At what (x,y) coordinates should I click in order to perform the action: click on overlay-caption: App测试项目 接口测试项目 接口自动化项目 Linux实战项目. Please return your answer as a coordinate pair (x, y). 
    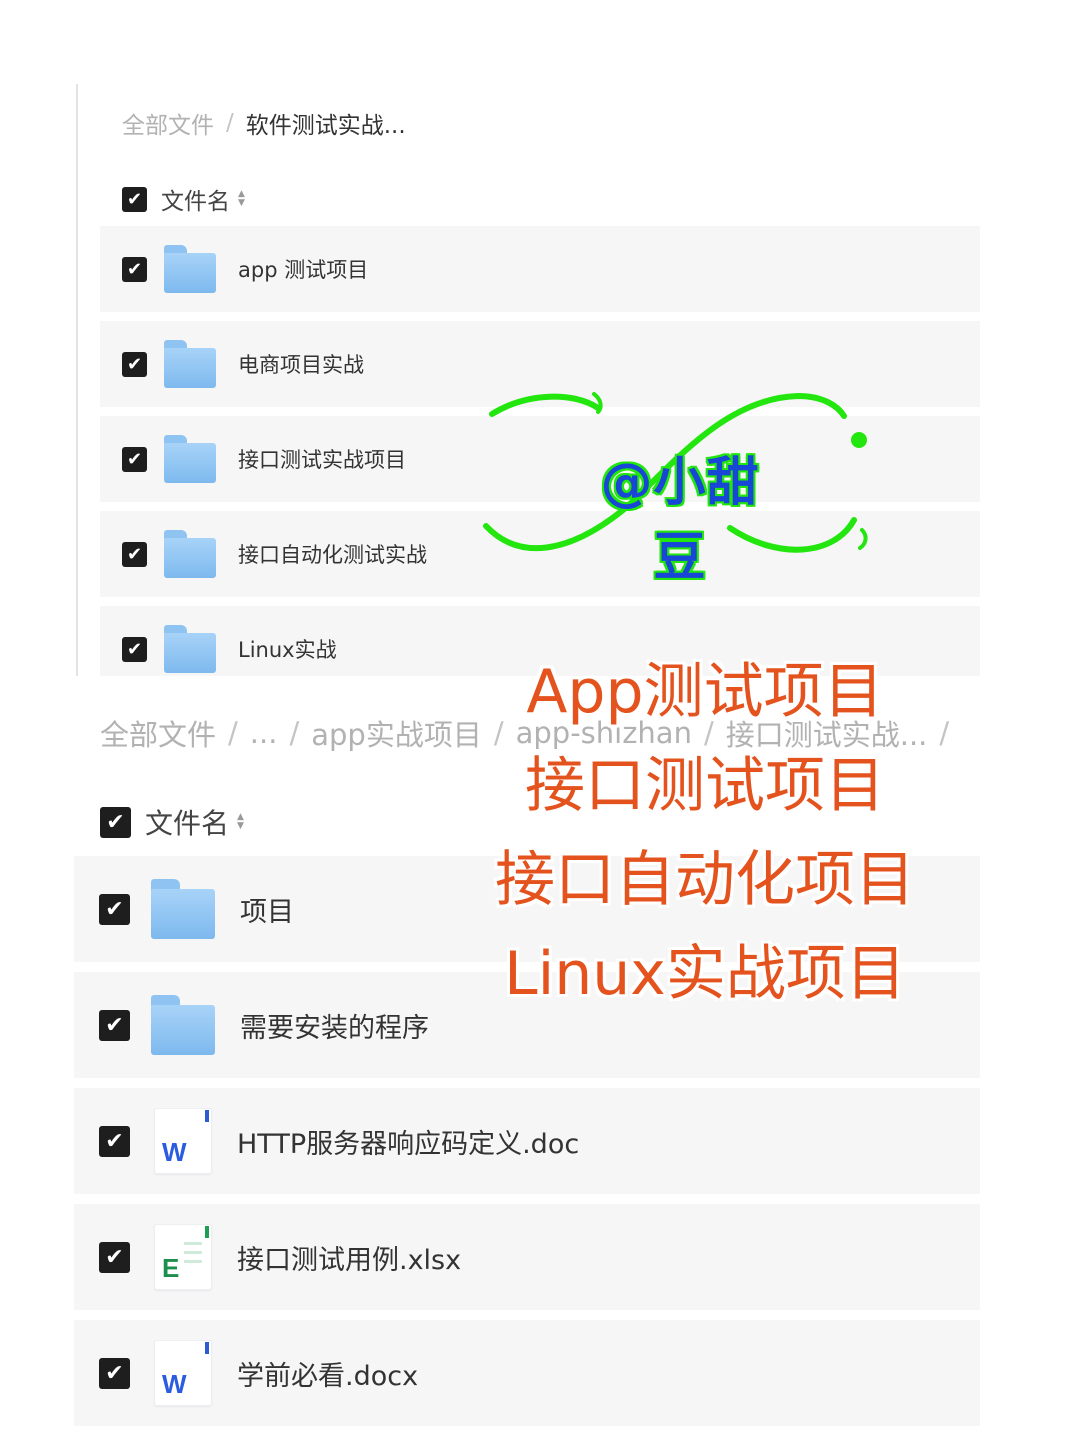
    Looking at the image, I should click on (705, 840).